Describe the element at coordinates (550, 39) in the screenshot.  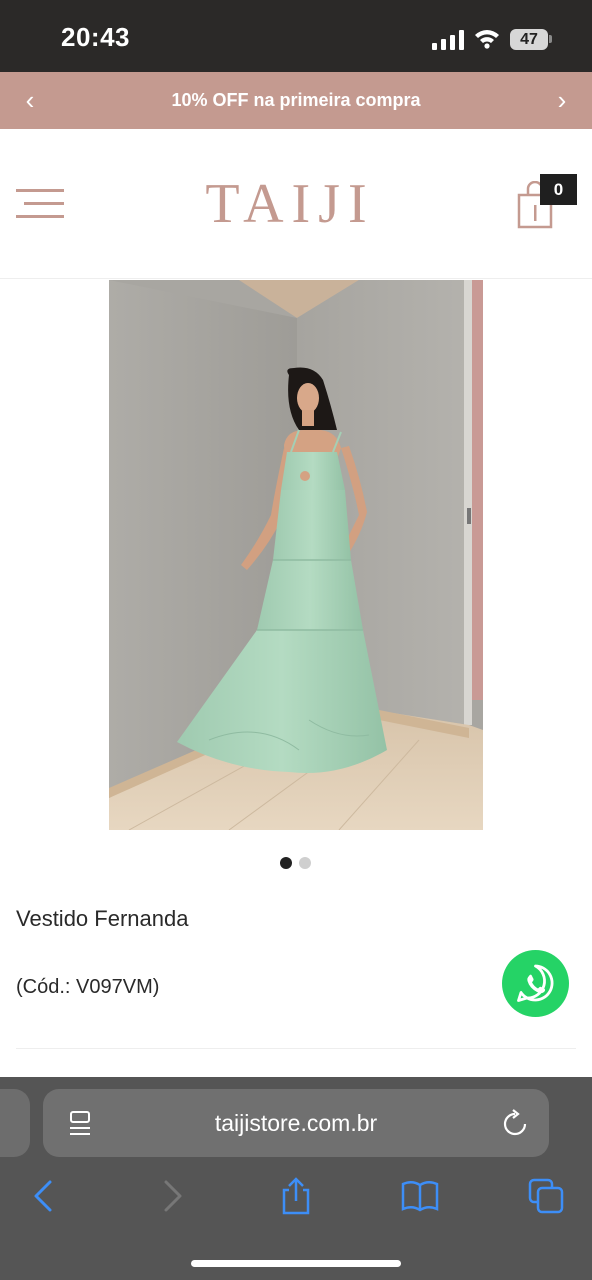
I see `battery-tip` at that location.